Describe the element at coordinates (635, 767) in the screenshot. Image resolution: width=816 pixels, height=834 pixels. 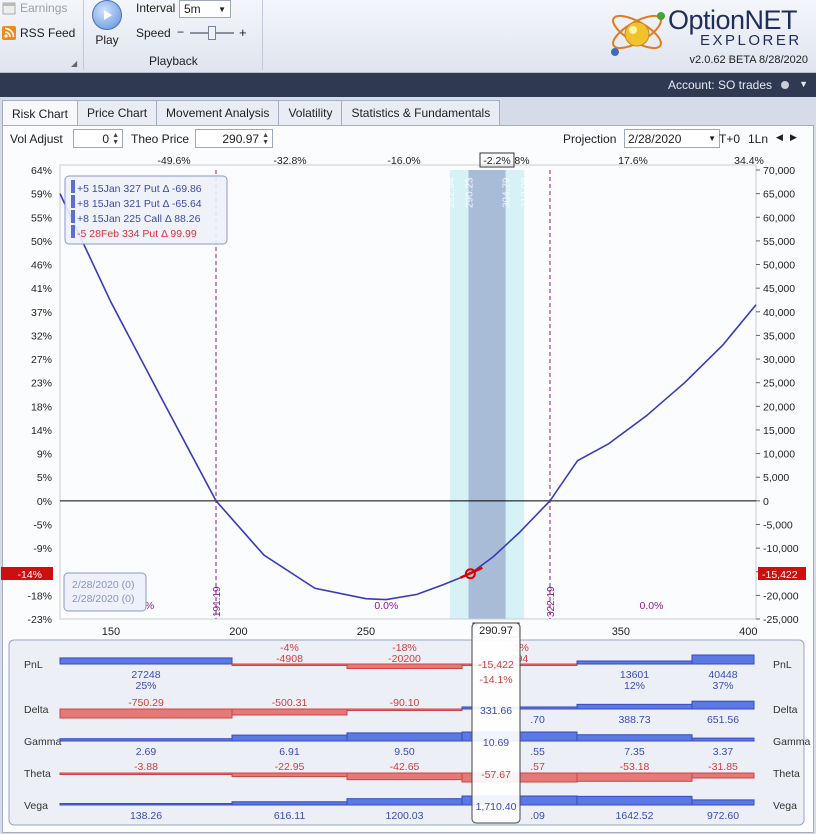
I see `greek-value: -53.18` at that location.